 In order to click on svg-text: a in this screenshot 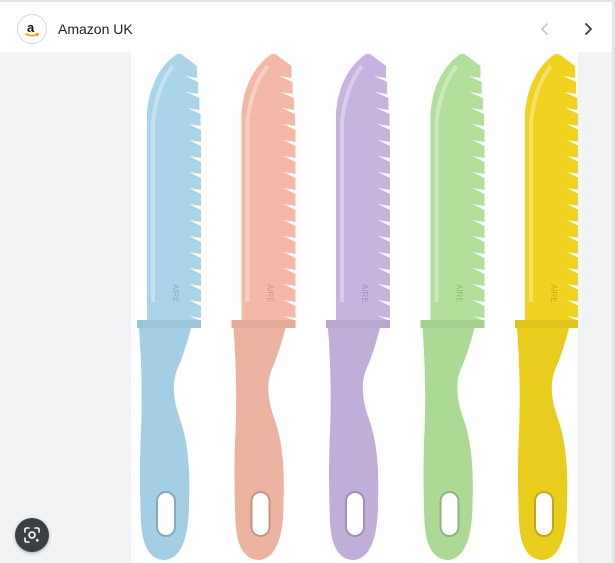, I will do `click(31, 27)`.